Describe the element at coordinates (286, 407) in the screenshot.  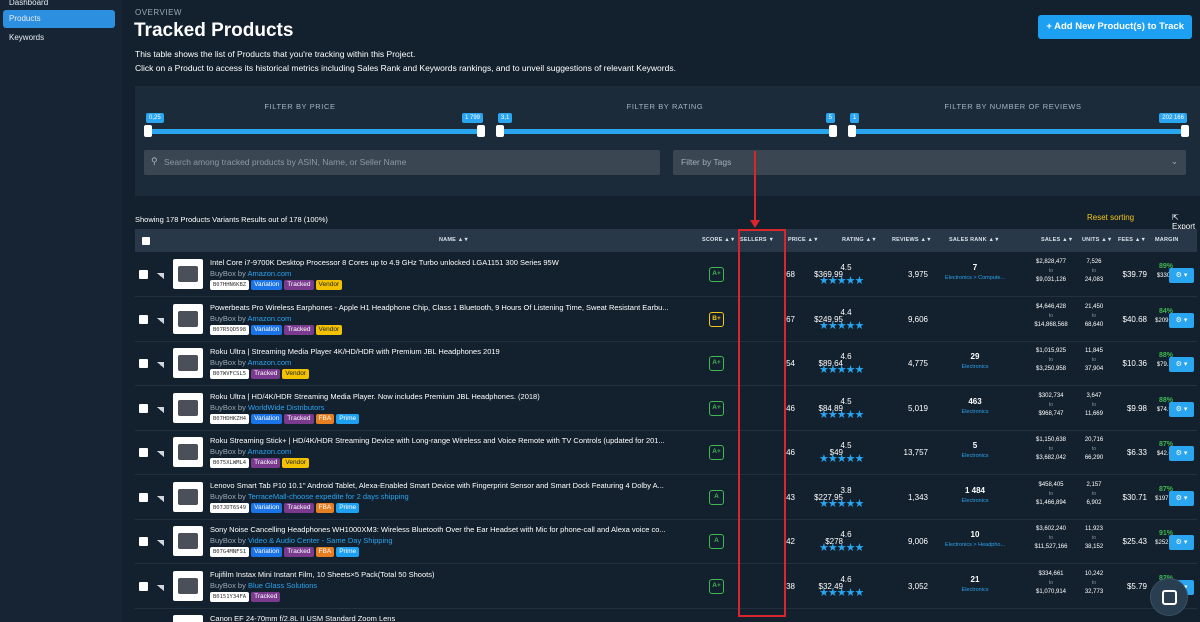
I see `seller-link: WorldWide Distributors` at that location.